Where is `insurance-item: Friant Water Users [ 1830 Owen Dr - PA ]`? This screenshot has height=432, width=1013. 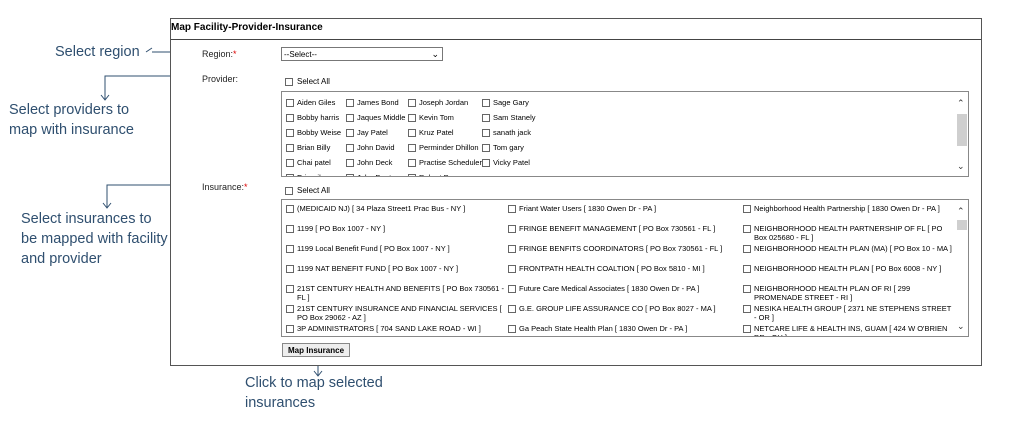 insurance-item: Friant Water Users [ 1830 Owen Dr - PA ] is located at coordinates (625, 213).